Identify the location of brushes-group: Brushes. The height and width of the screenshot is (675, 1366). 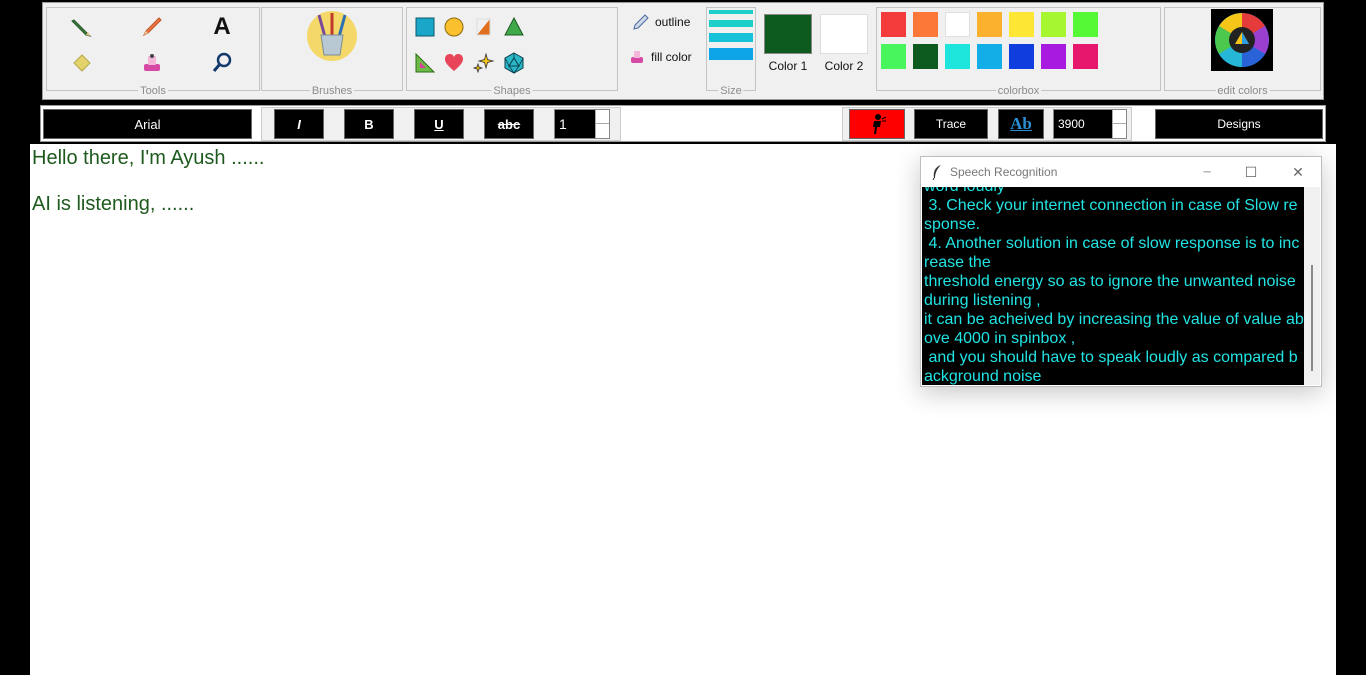
(332, 52).